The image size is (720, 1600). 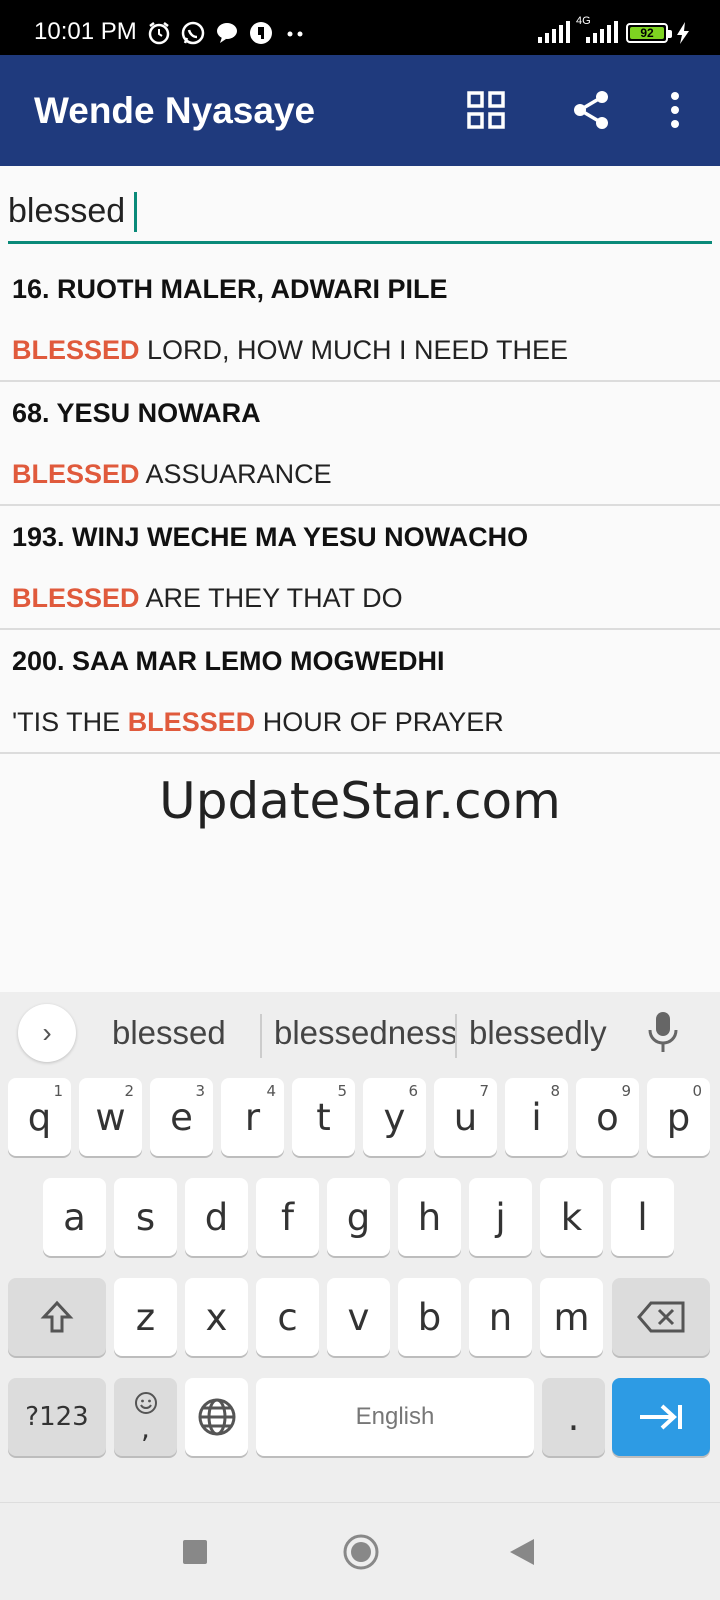 What do you see at coordinates (175, 110) in the screenshot?
I see `app-title: Wende Nyasaye` at bounding box center [175, 110].